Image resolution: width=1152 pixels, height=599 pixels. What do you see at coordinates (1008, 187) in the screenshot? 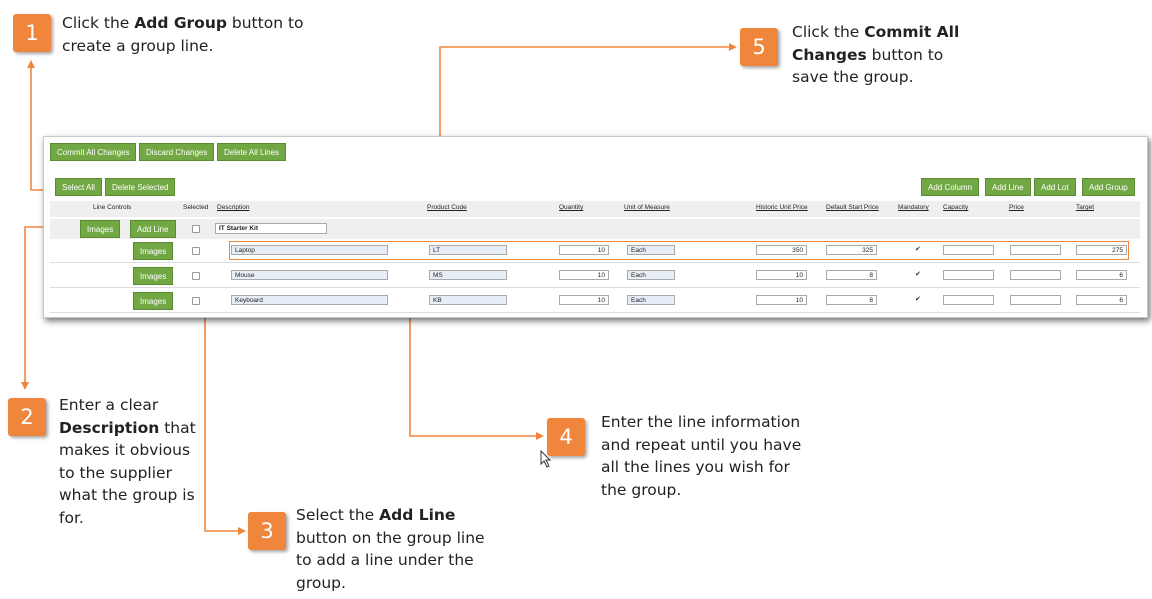
I see `add-line-button: Add Line` at bounding box center [1008, 187].